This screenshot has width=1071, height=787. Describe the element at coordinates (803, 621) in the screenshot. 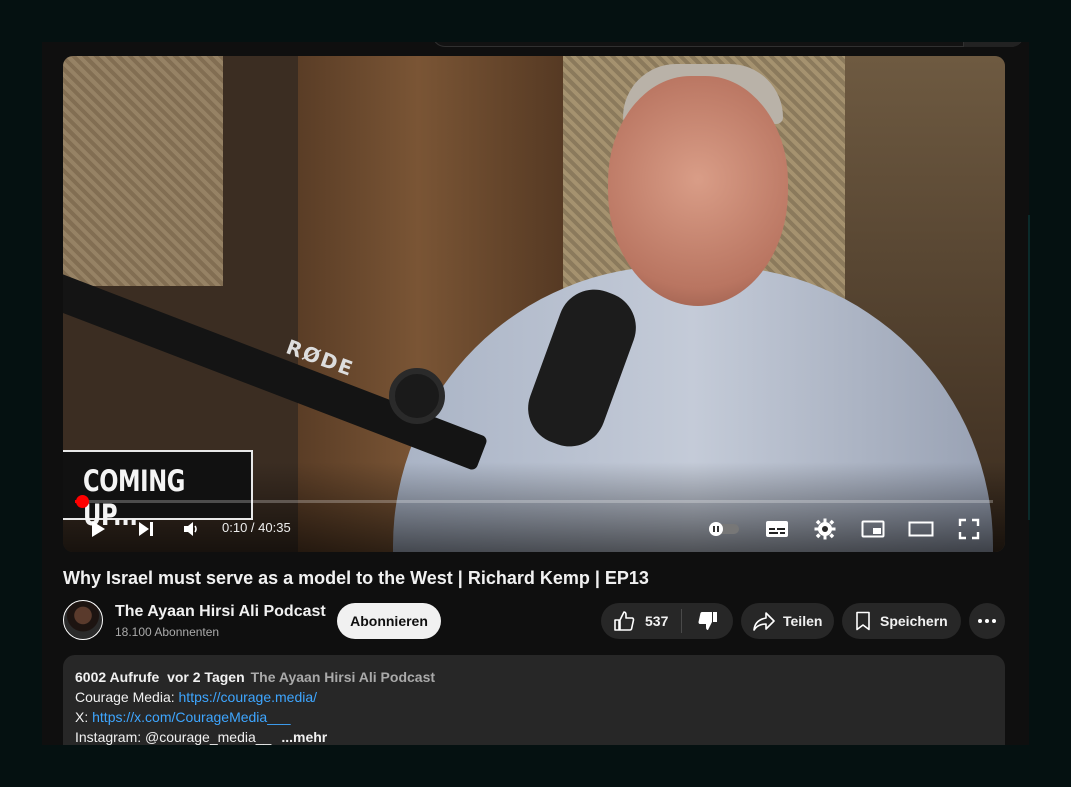

I see `share-label: Teilen` at that location.